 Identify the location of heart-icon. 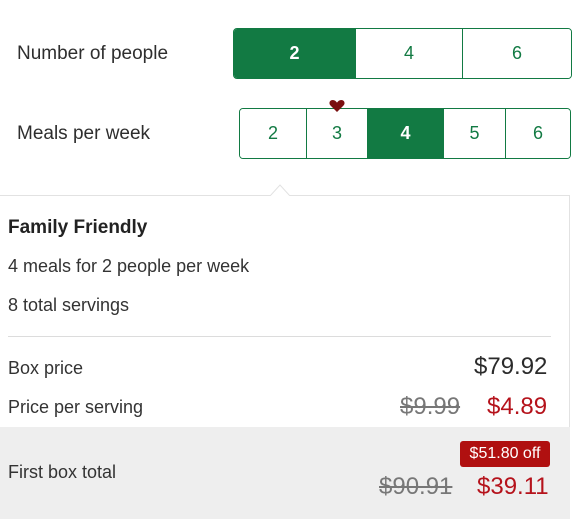
(337, 106).